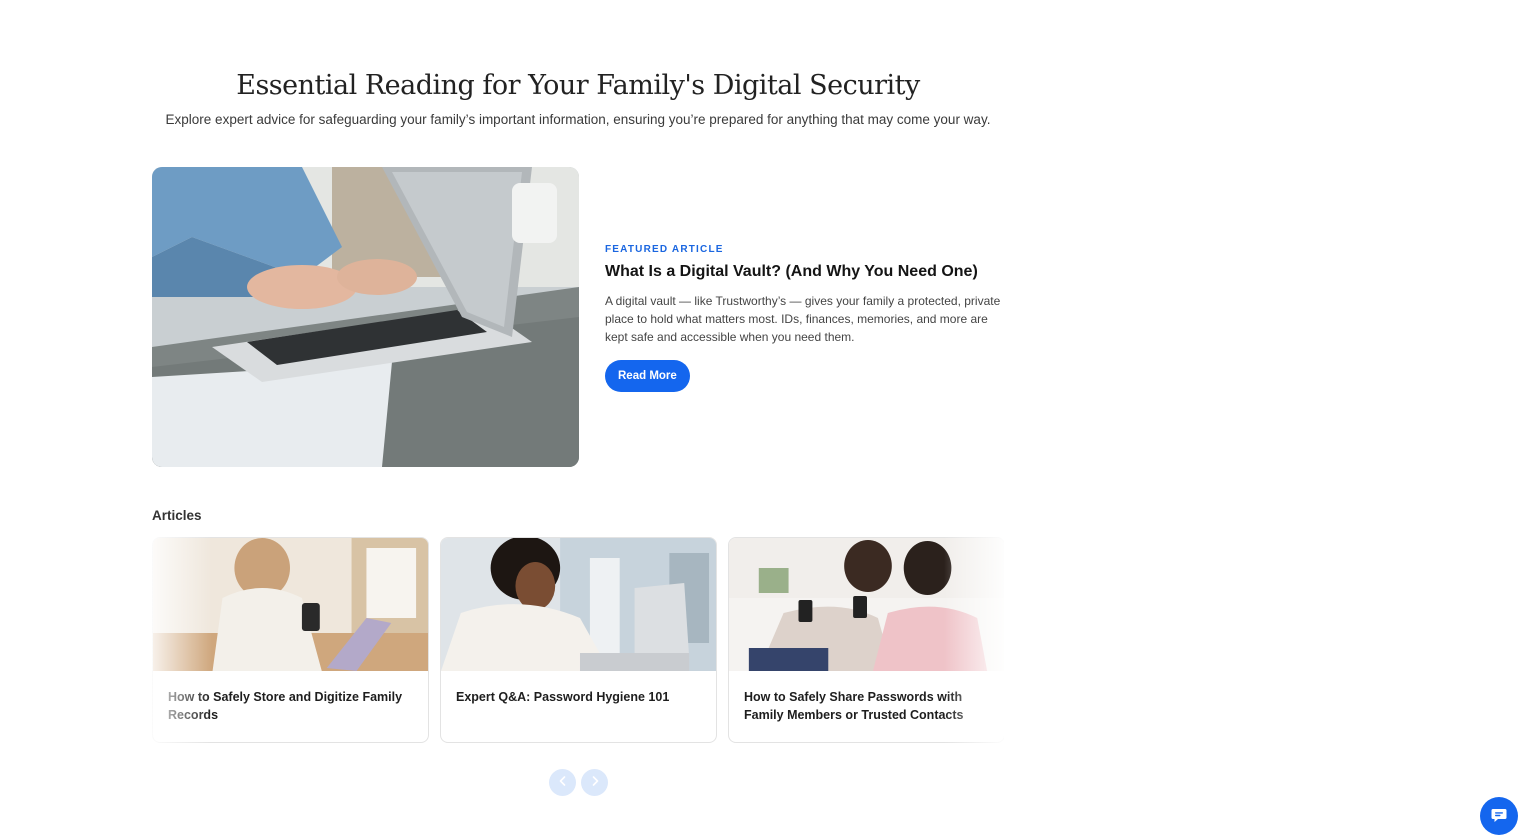 The width and height of the screenshot is (1528, 838). I want to click on read-more-button: Read More, so click(647, 376).